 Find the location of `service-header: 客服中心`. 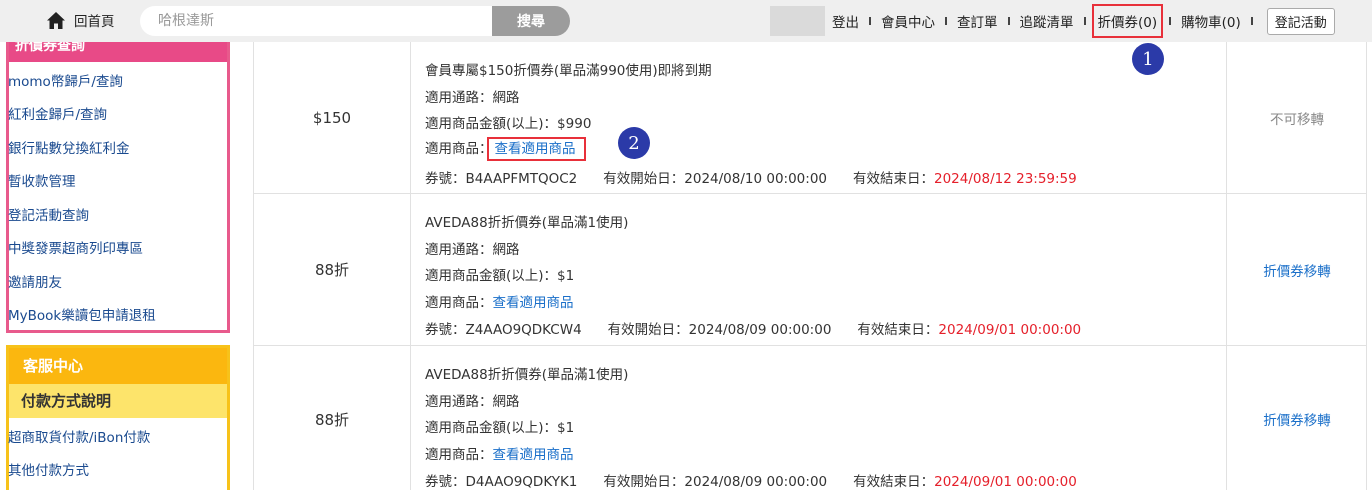

service-header: 客服中心 is located at coordinates (118, 366).